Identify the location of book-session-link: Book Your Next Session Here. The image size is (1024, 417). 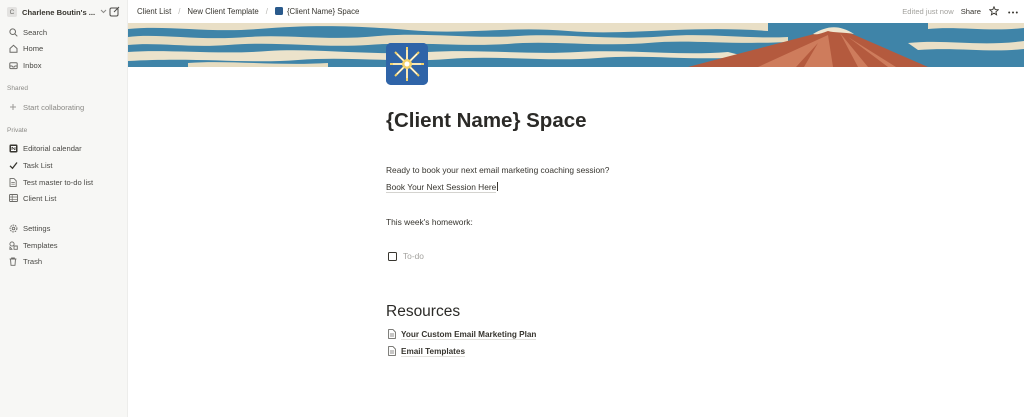
(442, 187).